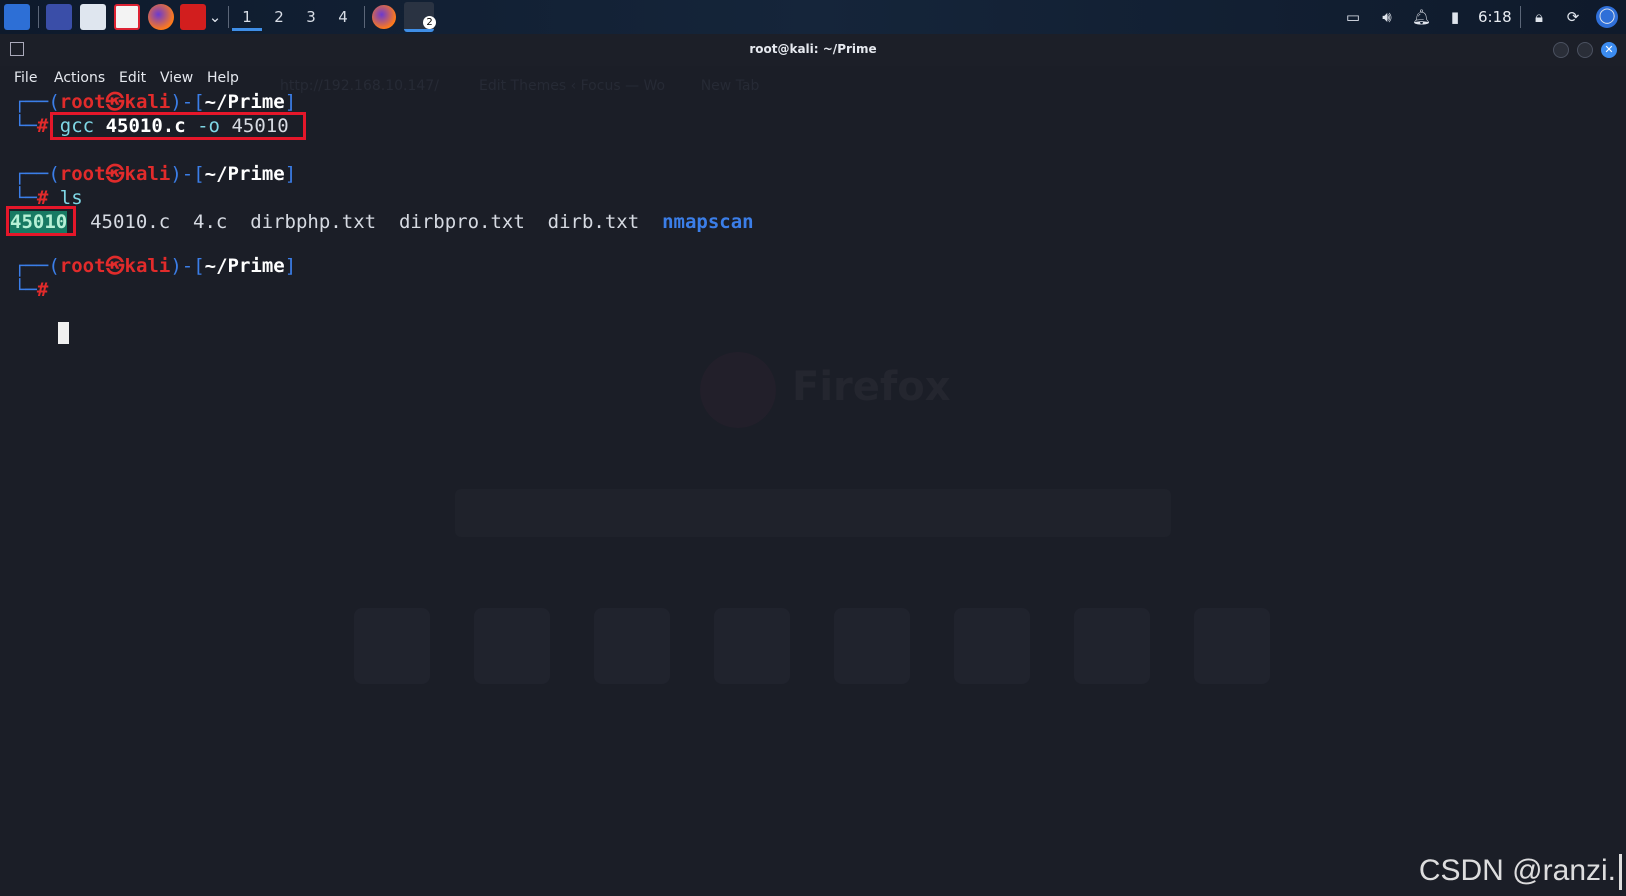 This screenshot has width=1626, height=896. I want to click on ls-directory: nmapscan, so click(708, 222).